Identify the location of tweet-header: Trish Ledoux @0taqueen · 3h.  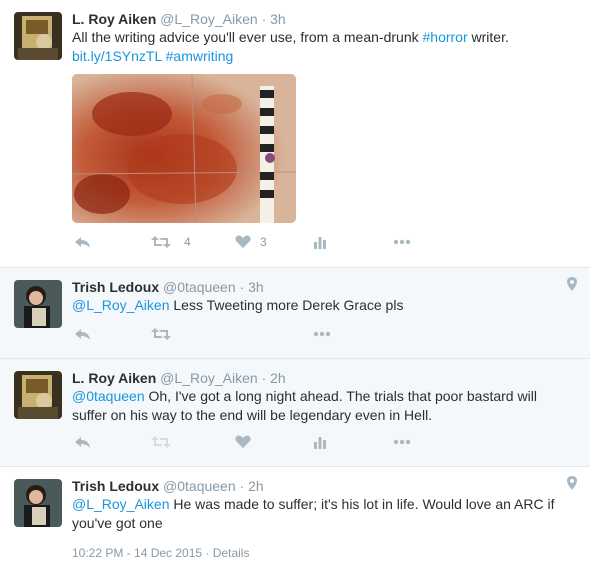
(168, 287).